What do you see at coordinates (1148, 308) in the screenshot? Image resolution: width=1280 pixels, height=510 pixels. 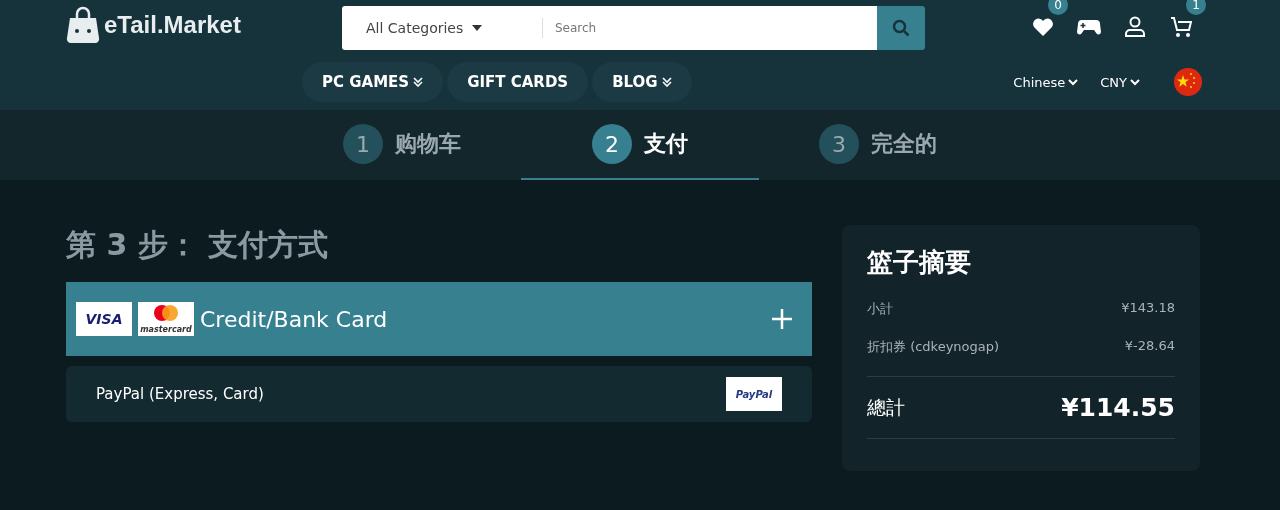 I see `summary-value: ¥143.18` at bounding box center [1148, 308].